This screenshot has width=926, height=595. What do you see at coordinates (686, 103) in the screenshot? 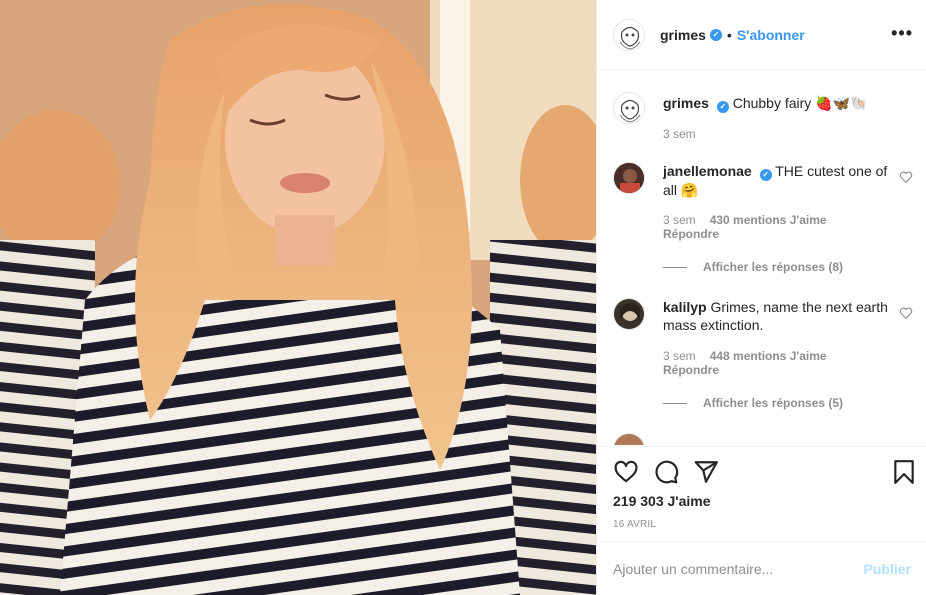
I see `caption-username: grimes` at bounding box center [686, 103].